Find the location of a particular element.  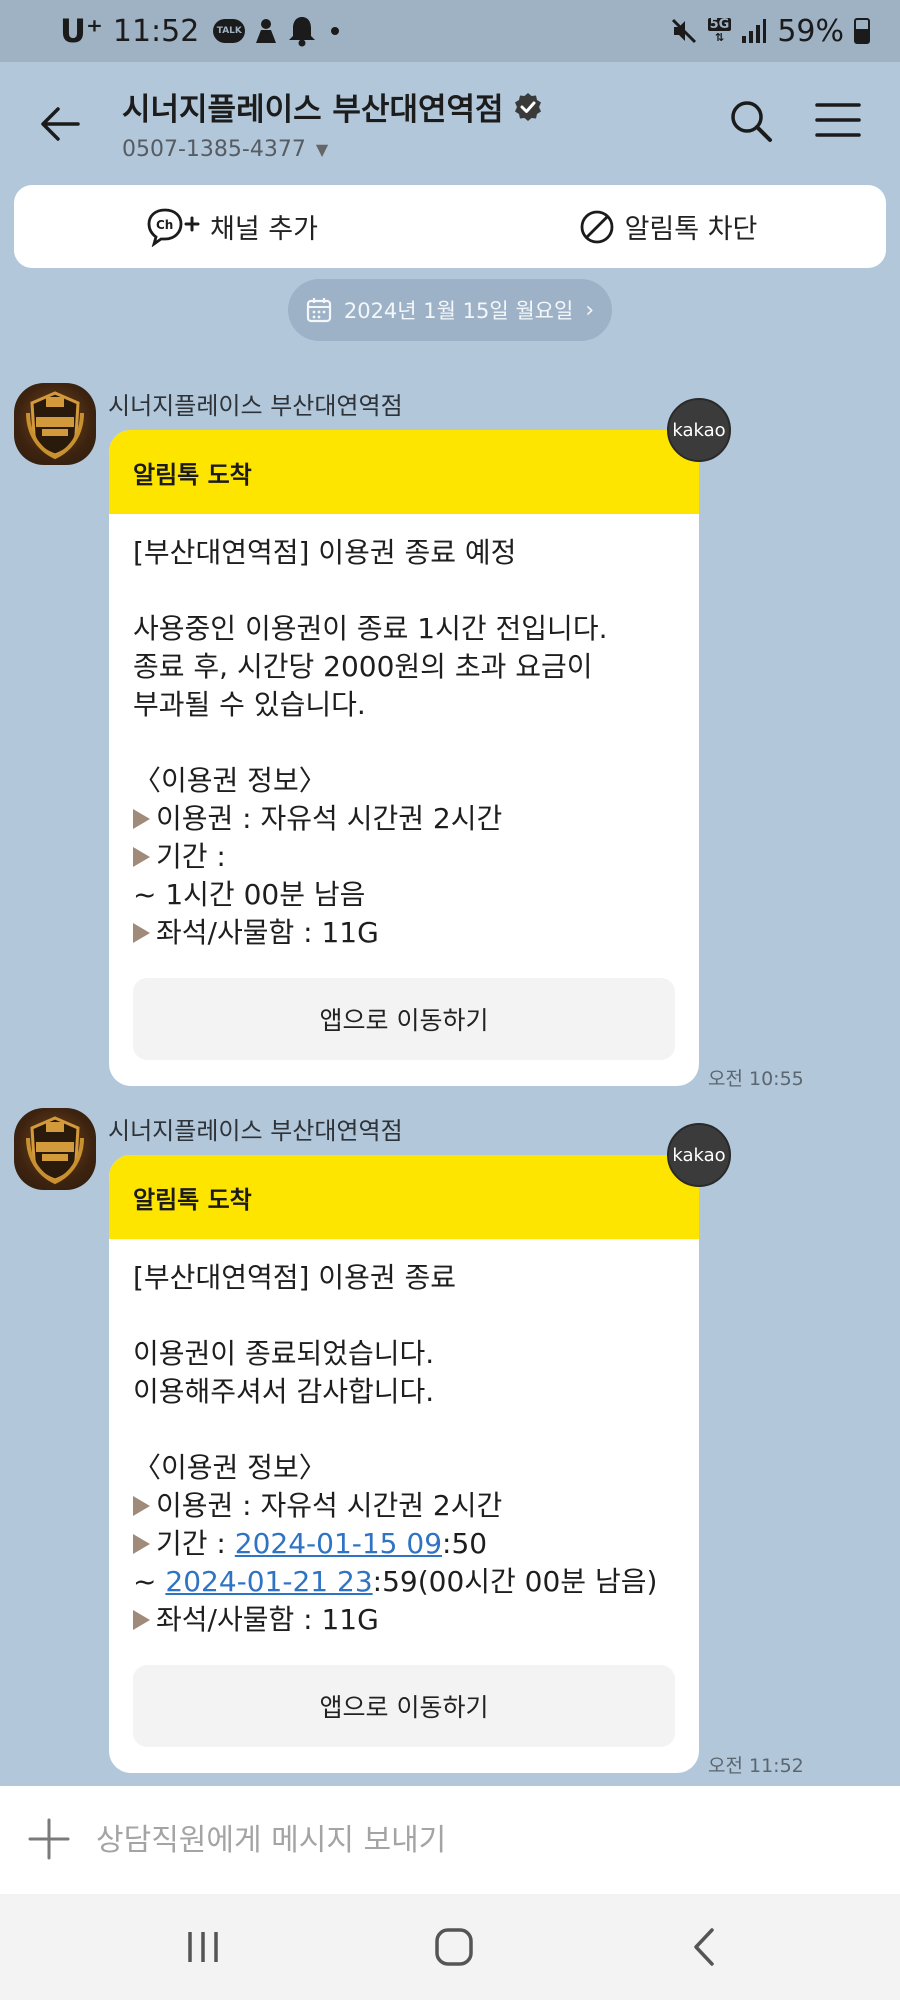

mute-icon is located at coordinates (683, 31).